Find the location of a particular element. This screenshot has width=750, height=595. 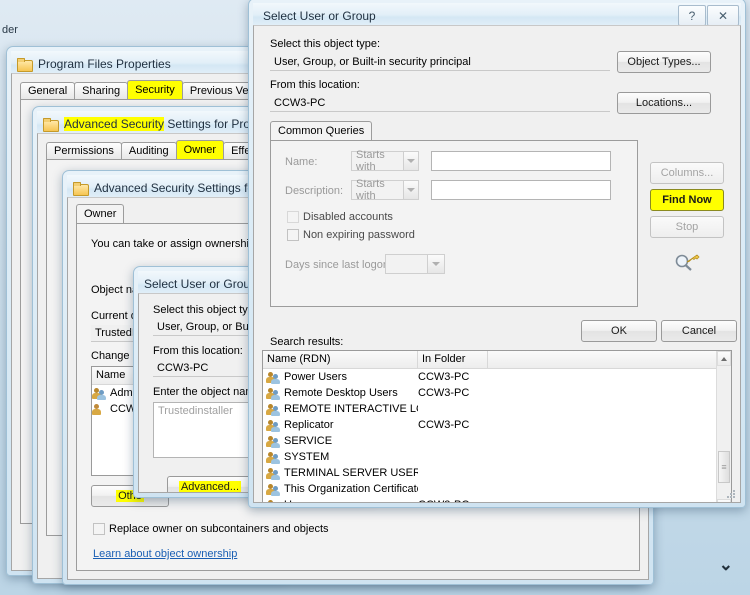

find-now-button: Find Now is located at coordinates (687, 200).